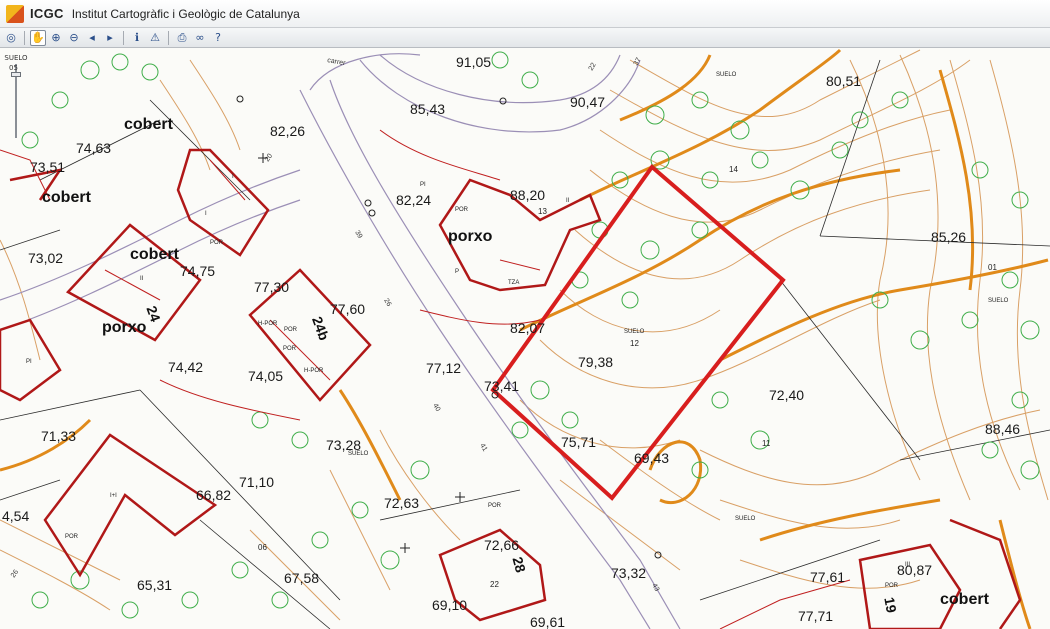  I want to click on elevation-label: 77,61, so click(827, 577).